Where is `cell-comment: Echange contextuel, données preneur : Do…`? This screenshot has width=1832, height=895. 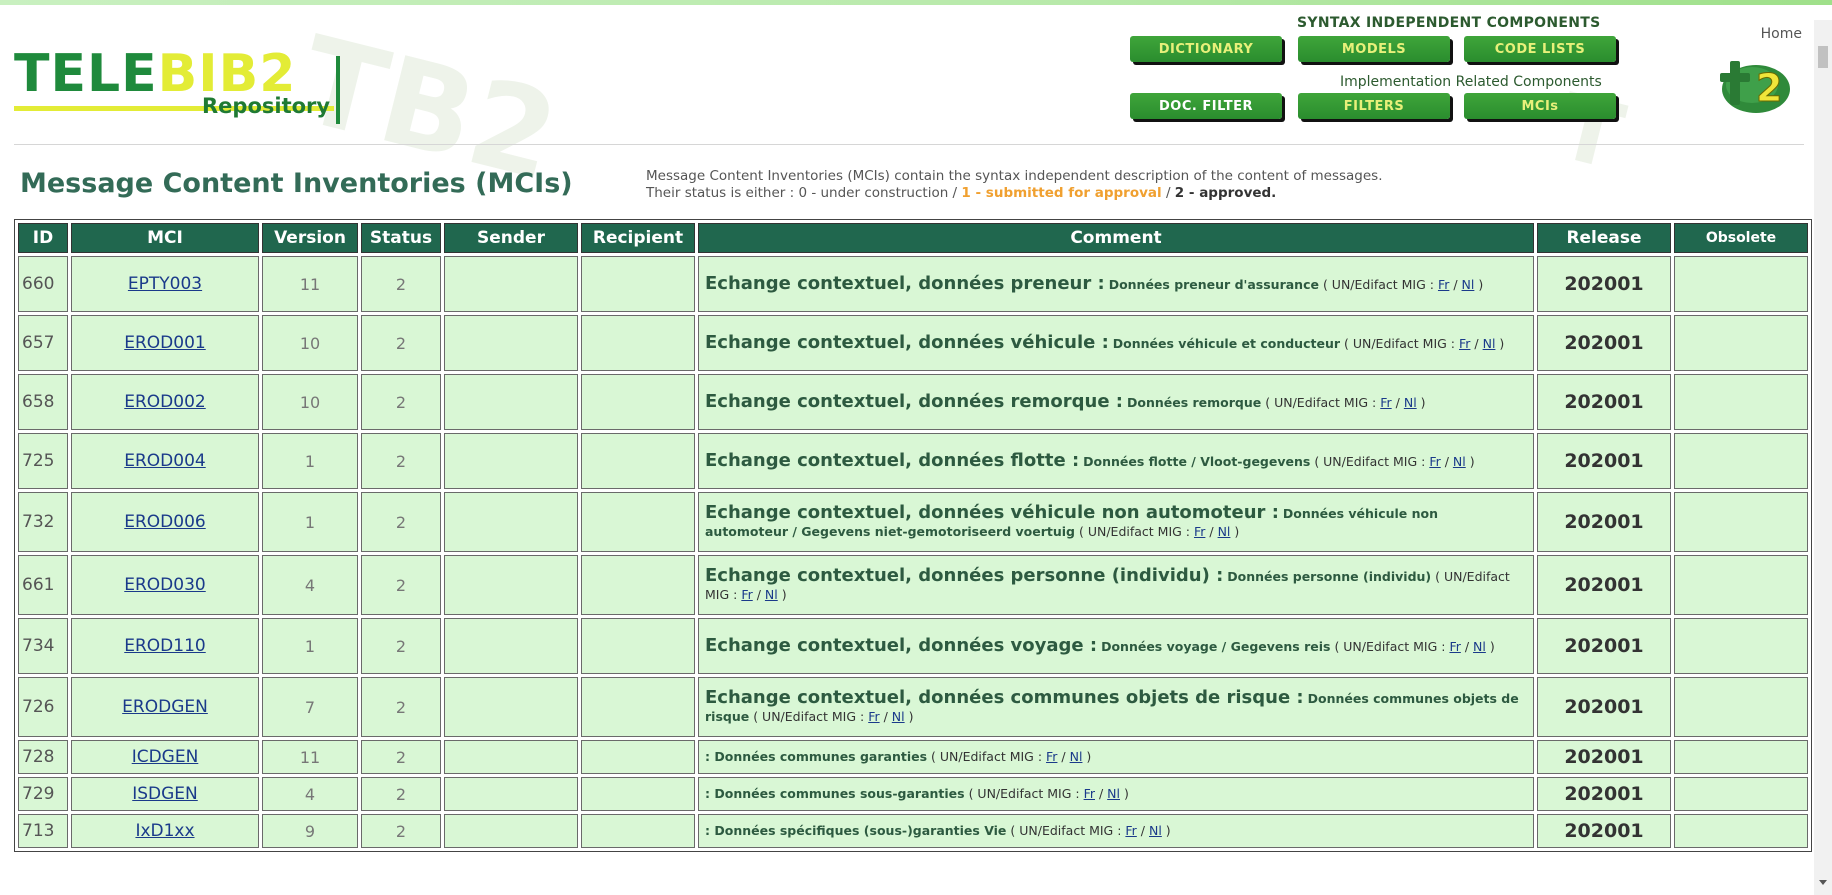
cell-comment: Echange contextuel, données preneur : Do… is located at coordinates (1116, 284).